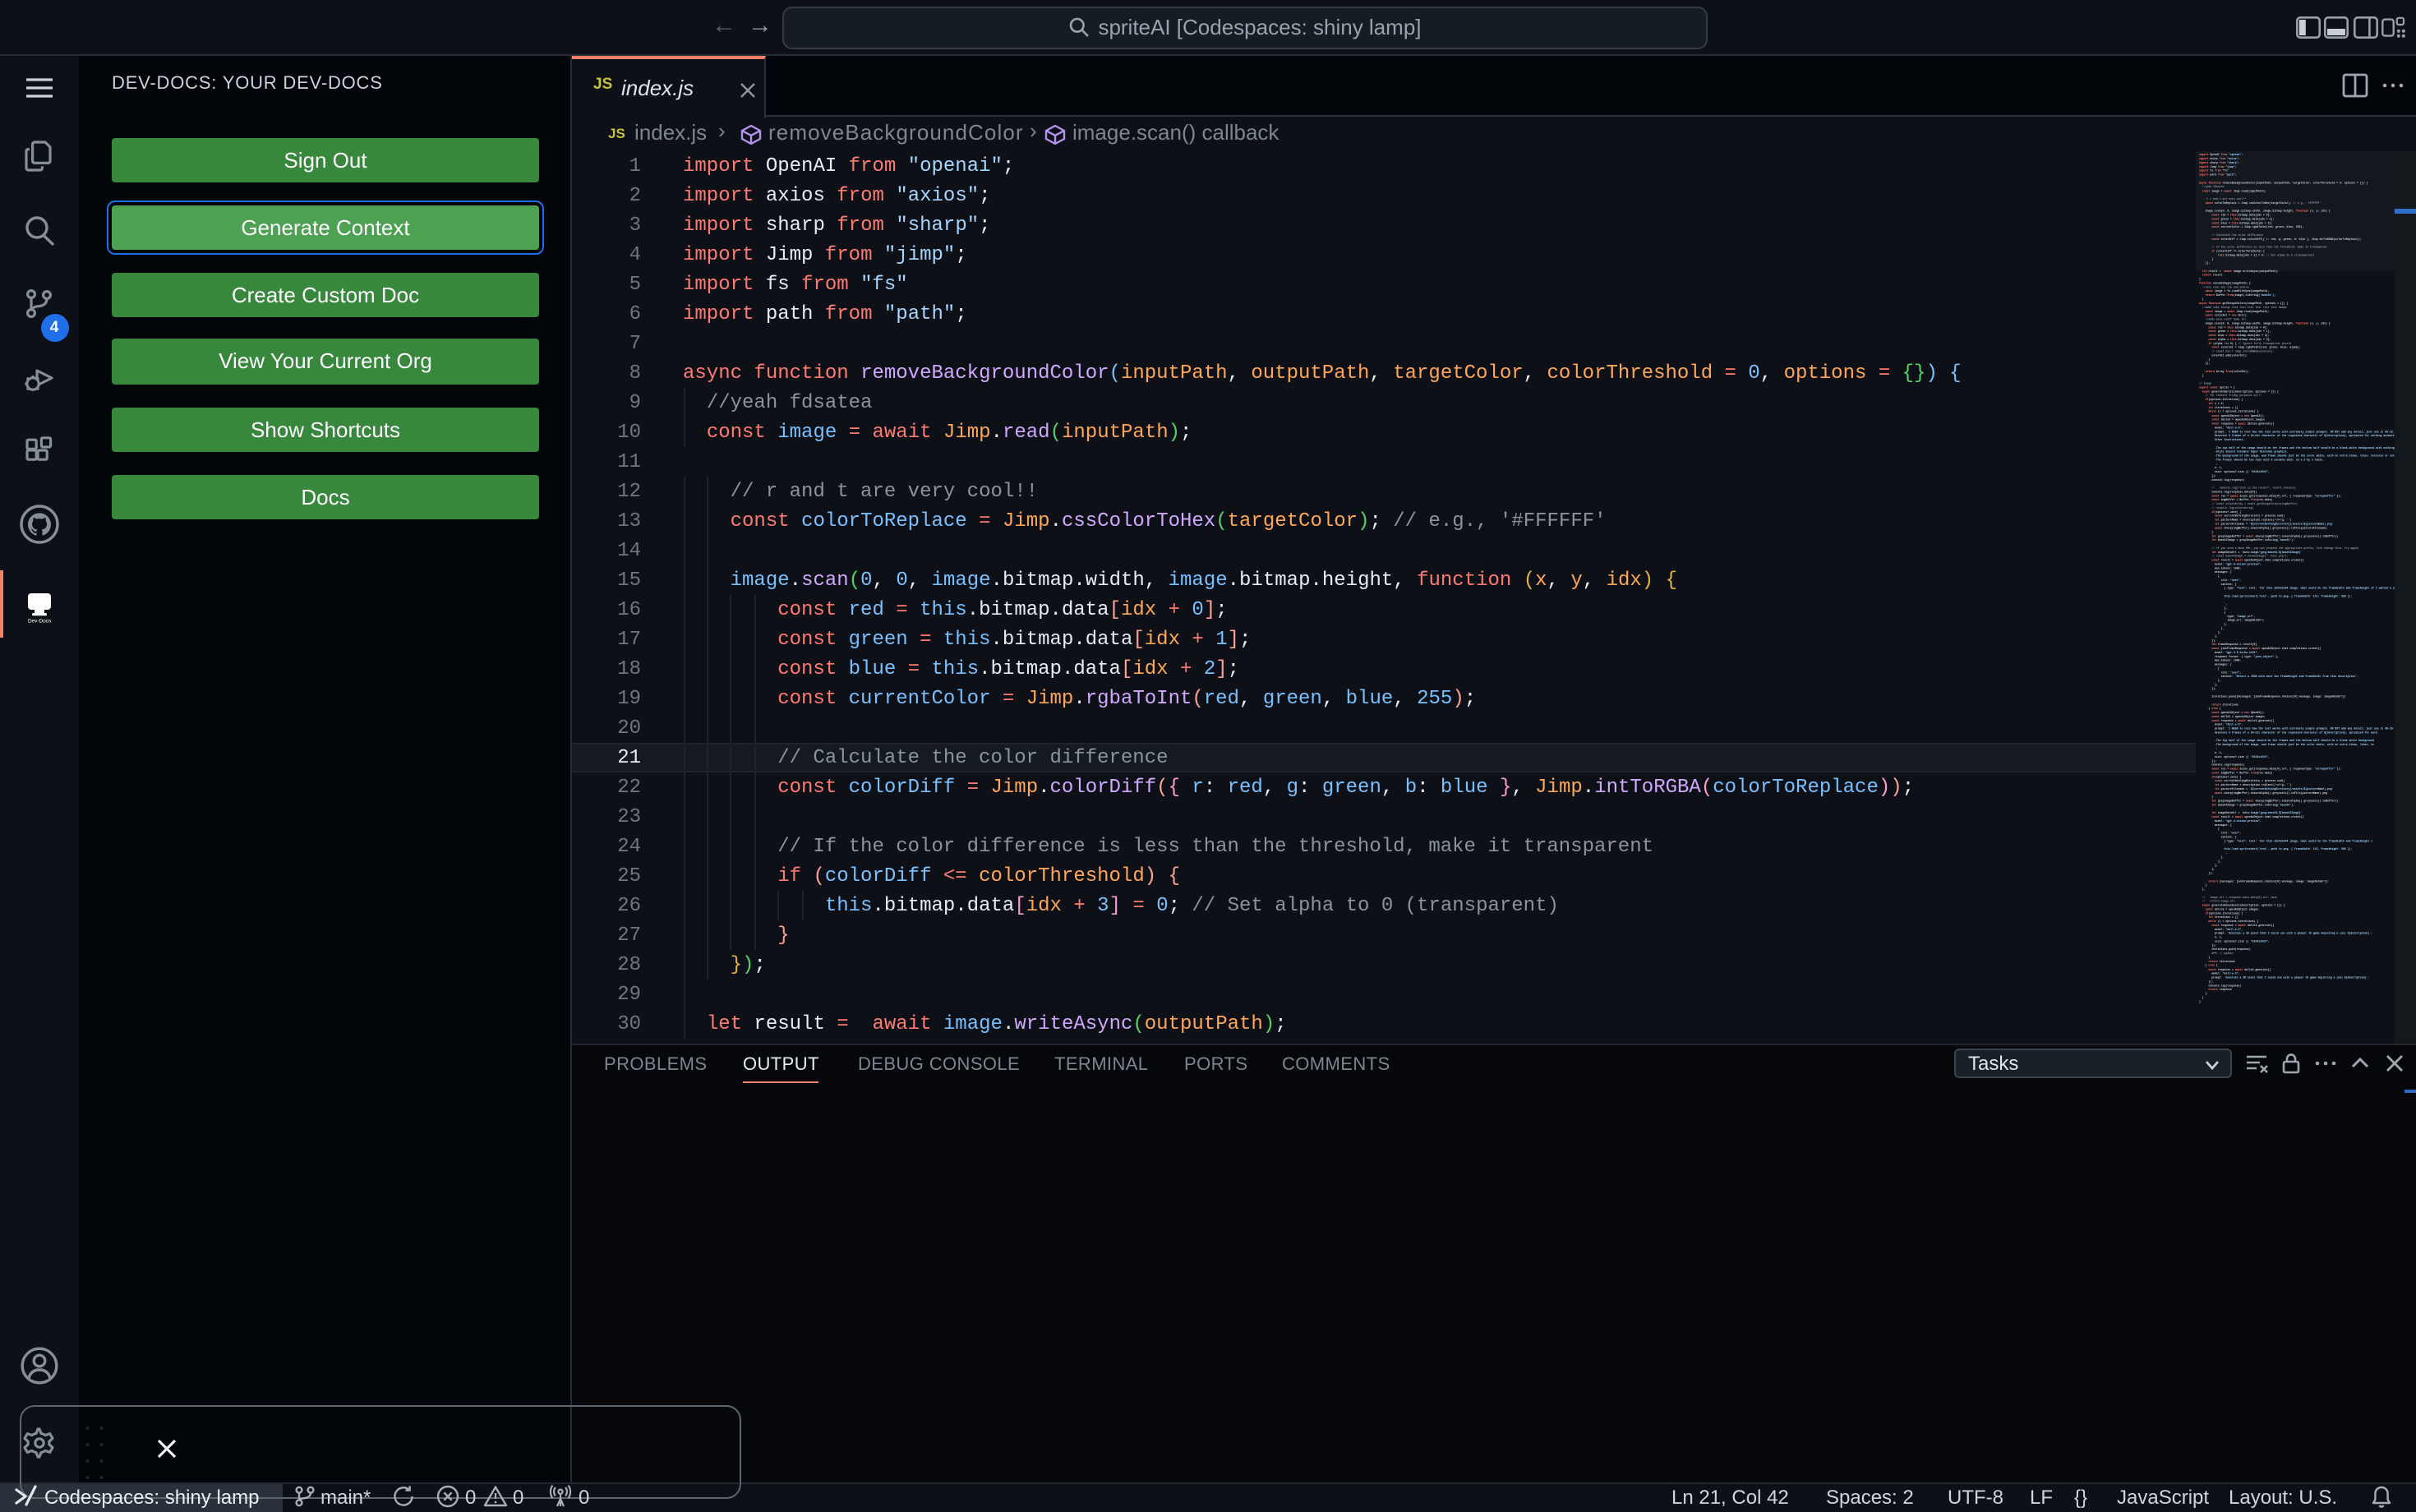 Image resolution: width=2416 pixels, height=1512 pixels. What do you see at coordinates (40, 621) in the screenshot?
I see `svg-text: Dev-Docs` at bounding box center [40, 621].